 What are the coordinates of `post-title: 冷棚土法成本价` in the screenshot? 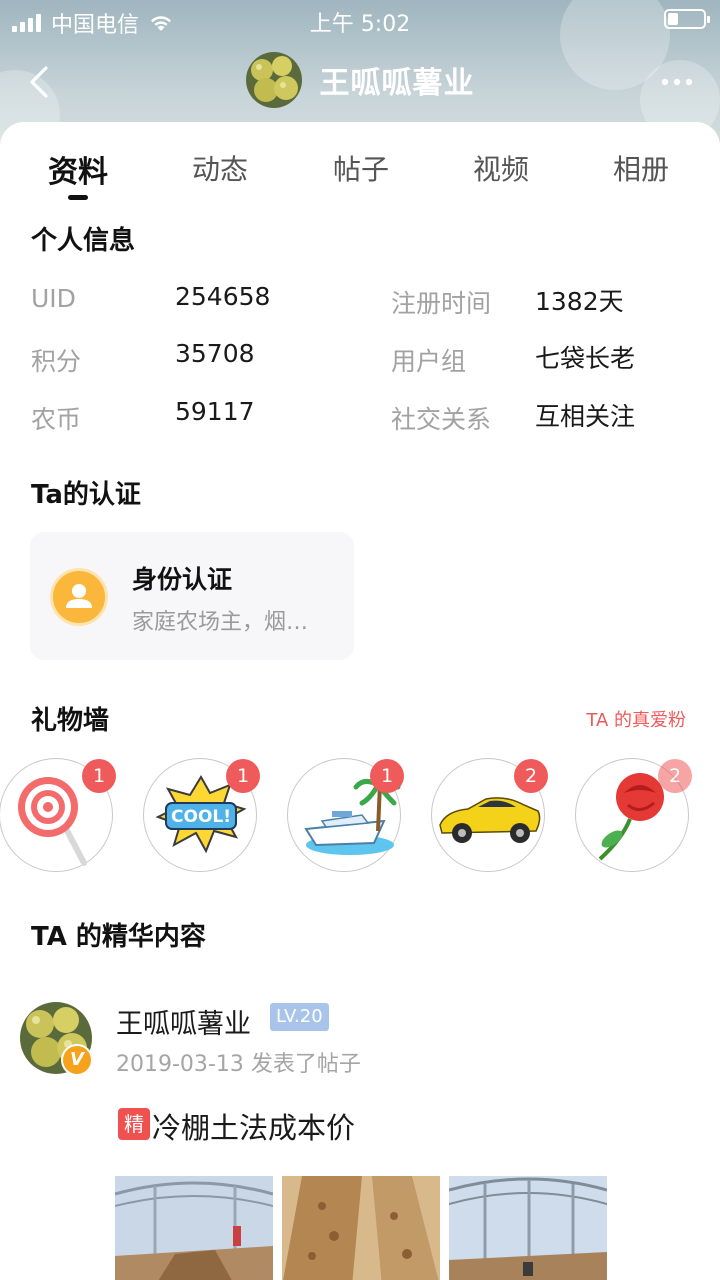 It's located at (253, 1126).